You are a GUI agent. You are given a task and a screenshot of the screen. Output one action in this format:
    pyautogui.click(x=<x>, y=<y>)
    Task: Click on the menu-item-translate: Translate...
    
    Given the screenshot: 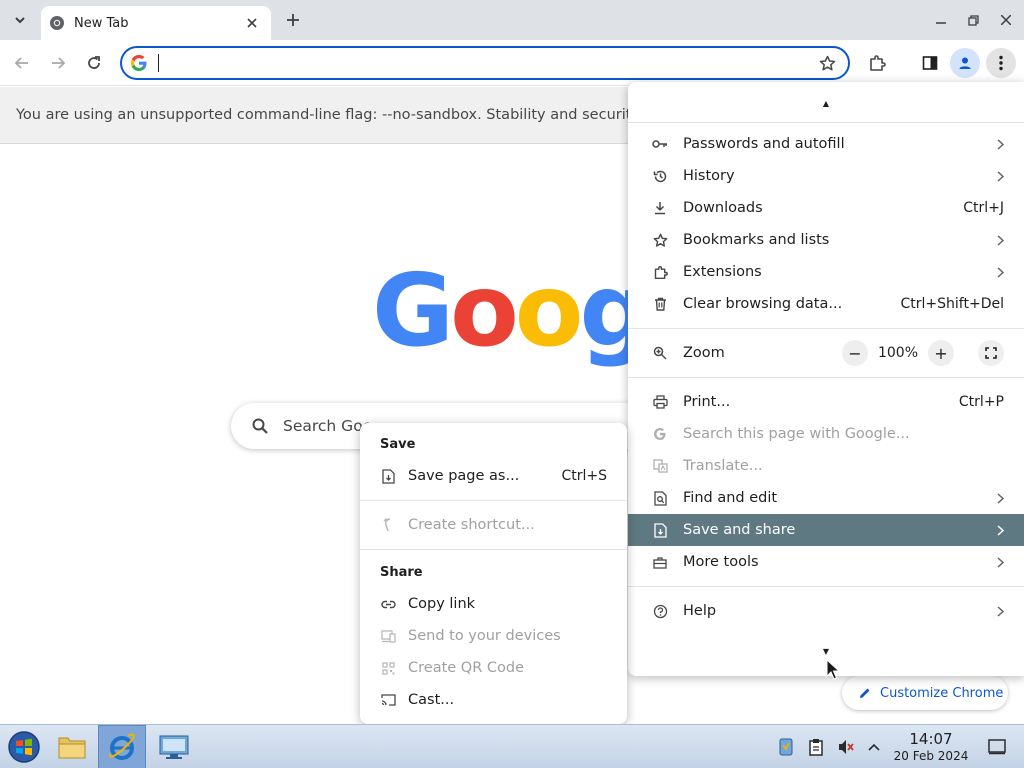 What is the action you would take?
    pyautogui.click(x=826, y=466)
    